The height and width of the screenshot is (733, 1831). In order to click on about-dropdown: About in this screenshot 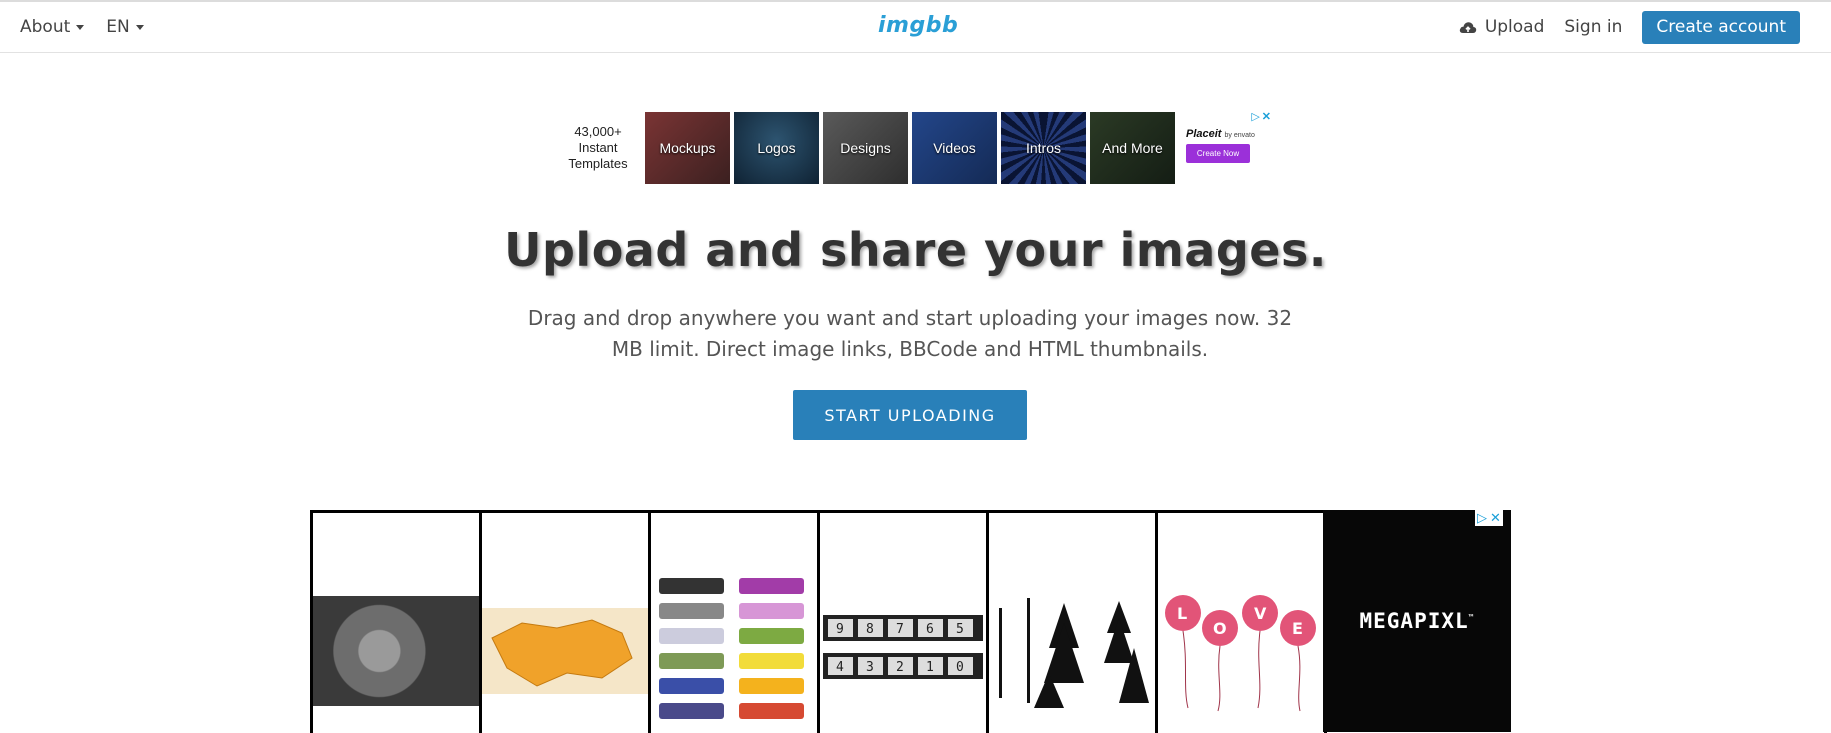, I will do `click(52, 27)`.